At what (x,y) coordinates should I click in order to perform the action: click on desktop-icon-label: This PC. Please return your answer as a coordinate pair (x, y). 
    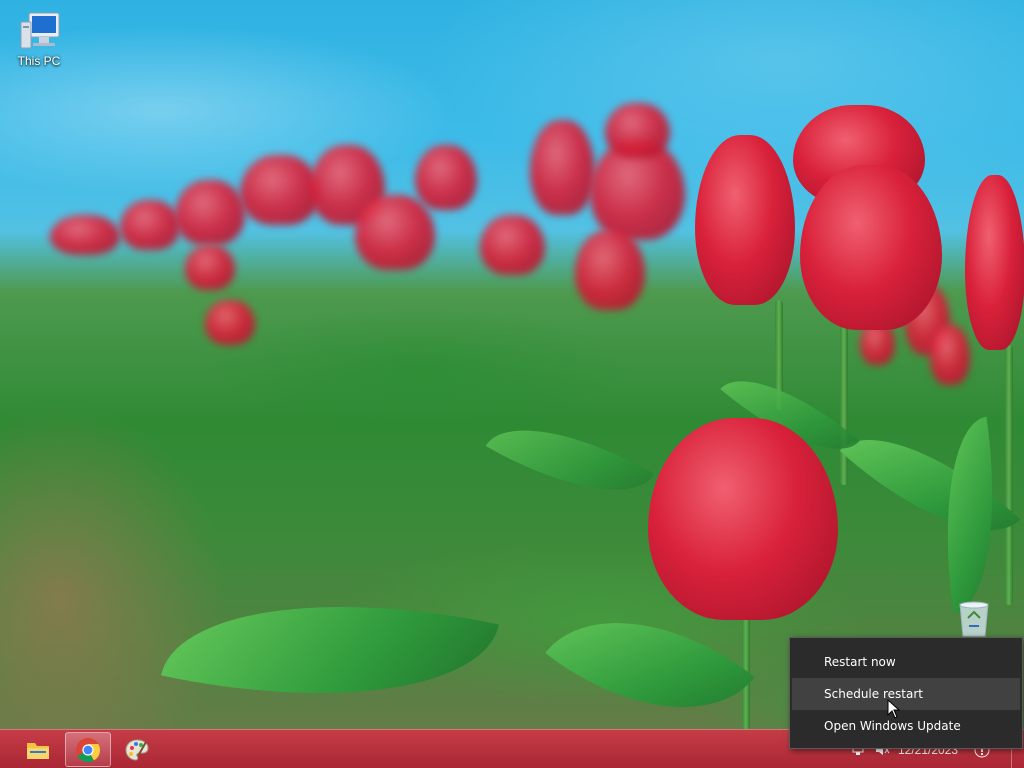
    Looking at the image, I should click on (39, 61).